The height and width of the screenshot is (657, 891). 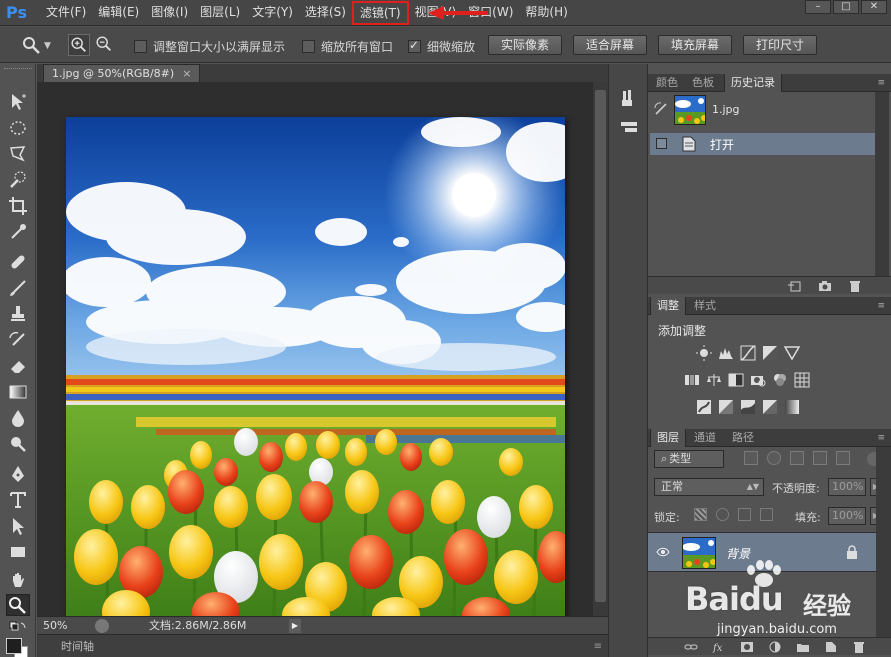 What do you see at coordinates (703, 83) in the screenshot?
I see `tab-swatches: 色板` at bounding box center [703, 83].